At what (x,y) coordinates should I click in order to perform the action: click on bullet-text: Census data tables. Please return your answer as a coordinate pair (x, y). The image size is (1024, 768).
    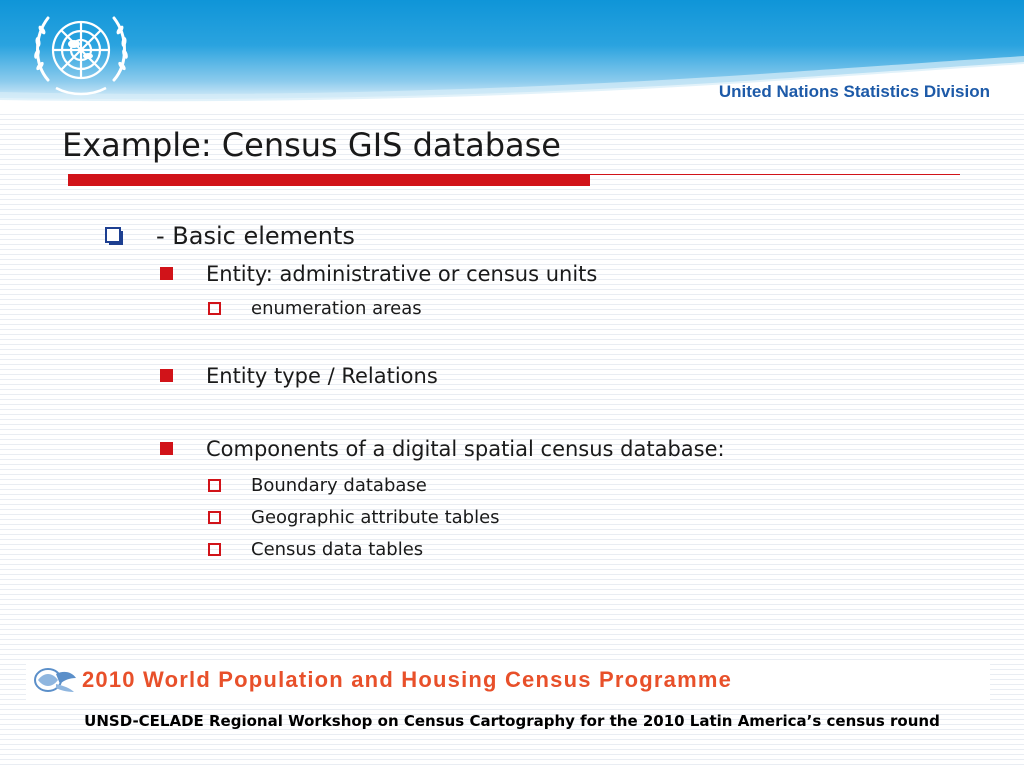
    Looking at the image, I should click on (337, 549).